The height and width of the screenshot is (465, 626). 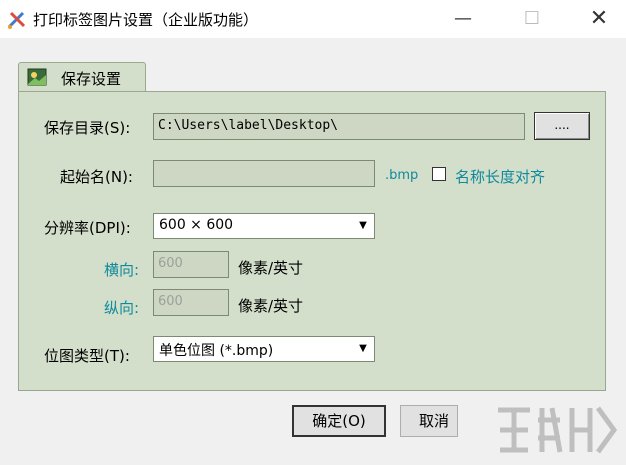 I want to click on align-length-label: 名称长度对齐, so click(x=500, y=177).